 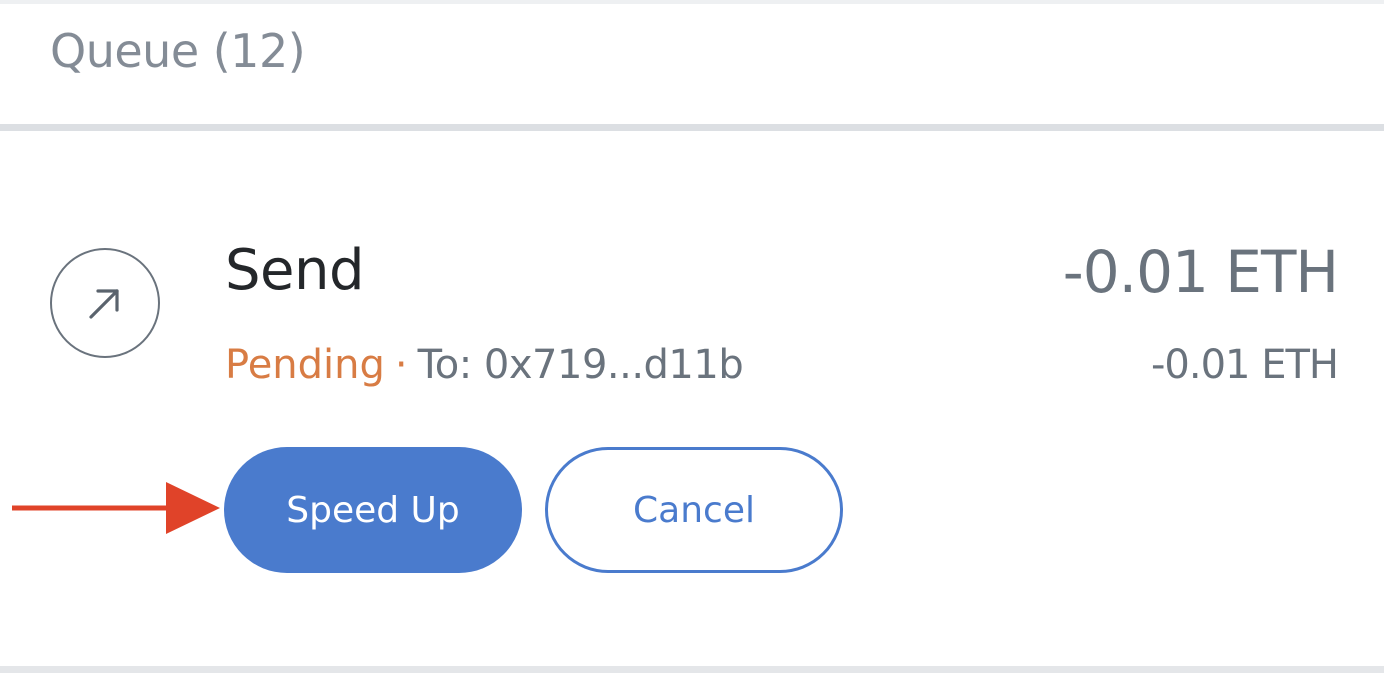 I want to click on section-divider, so click(x=692, y=127).